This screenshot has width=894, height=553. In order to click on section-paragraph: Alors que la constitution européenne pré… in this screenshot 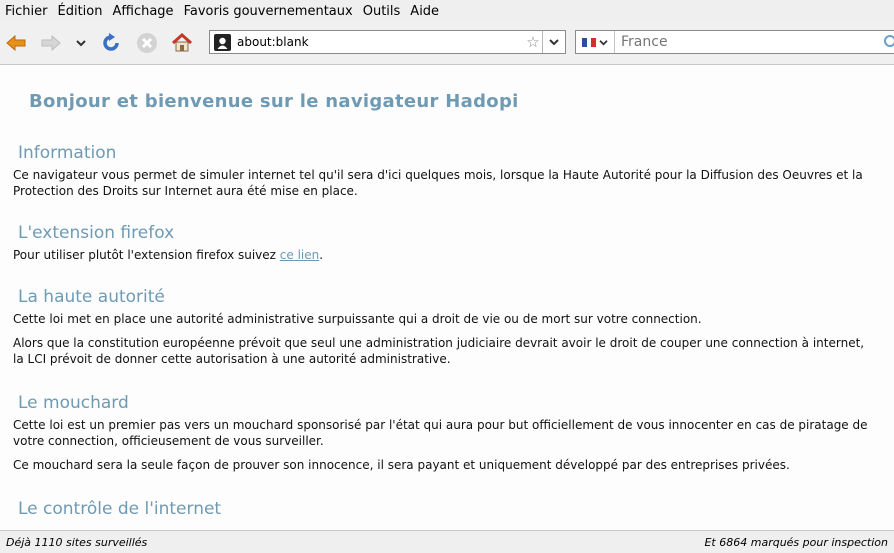, I will do `click(439, 351)`.